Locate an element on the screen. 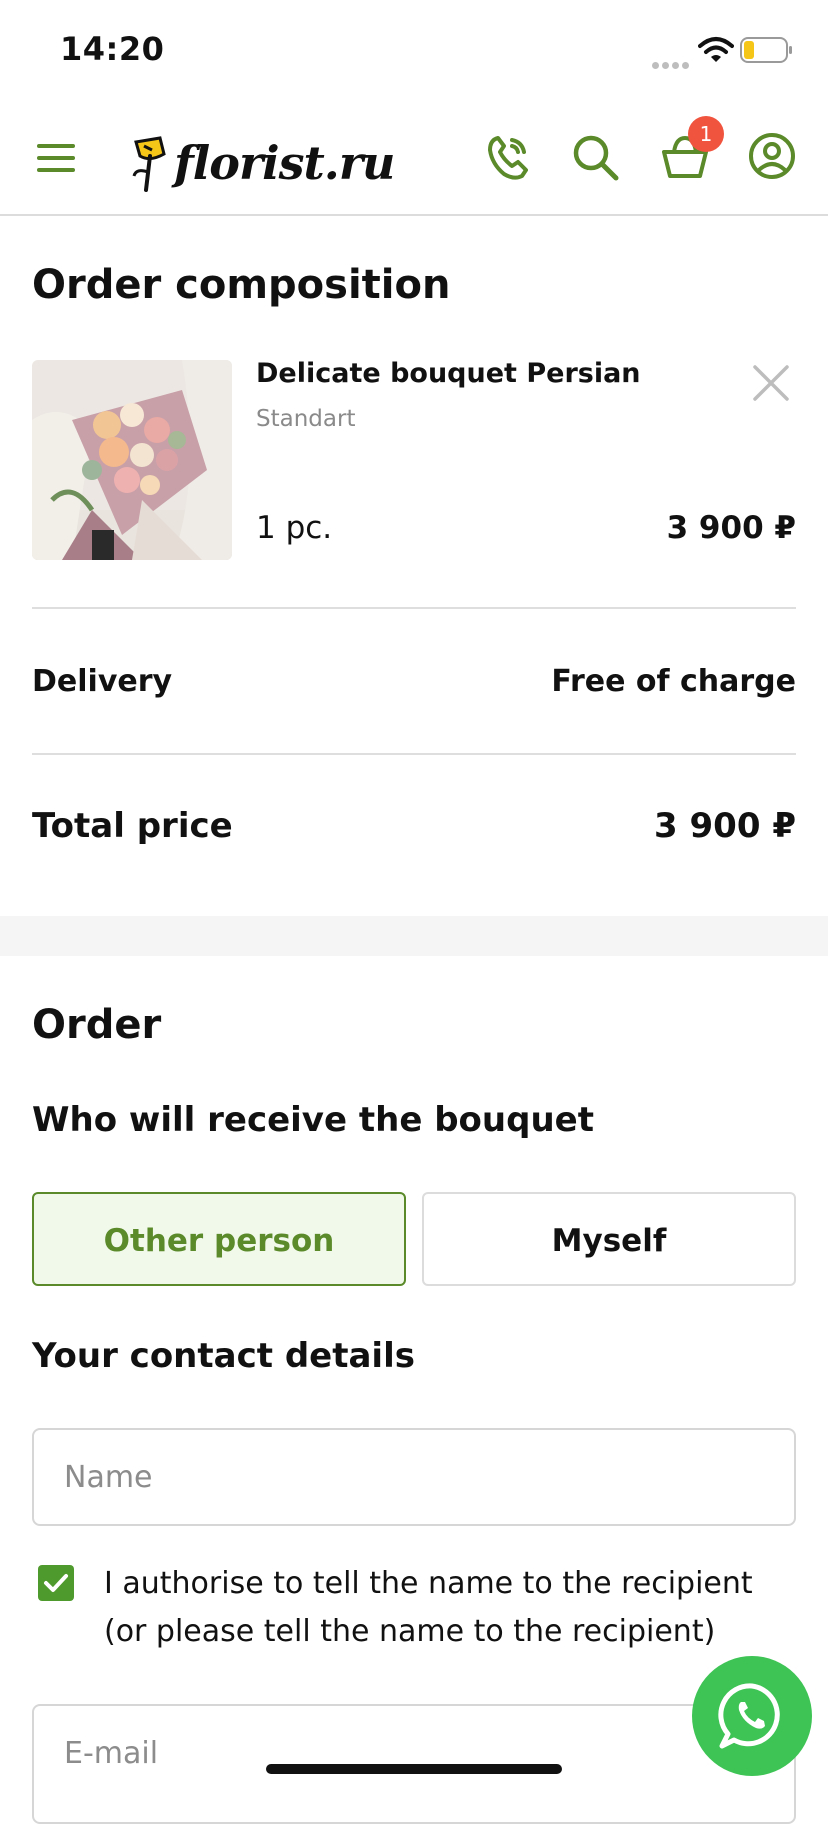 The image size is (828, 1824). cart-count-badge: 1 is located at coordinates (706, 134).